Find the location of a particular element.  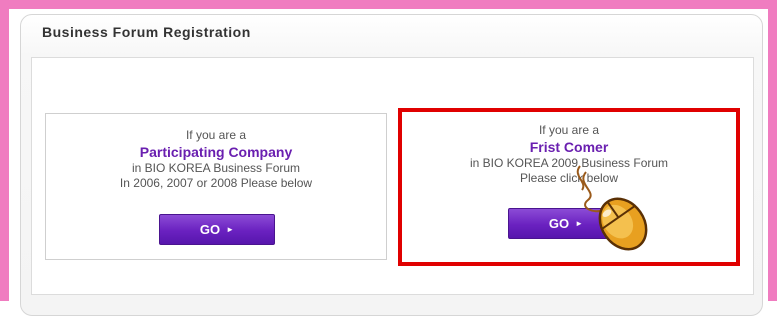

option-highlight: Frist Comer is located at coordinates (569, 147).